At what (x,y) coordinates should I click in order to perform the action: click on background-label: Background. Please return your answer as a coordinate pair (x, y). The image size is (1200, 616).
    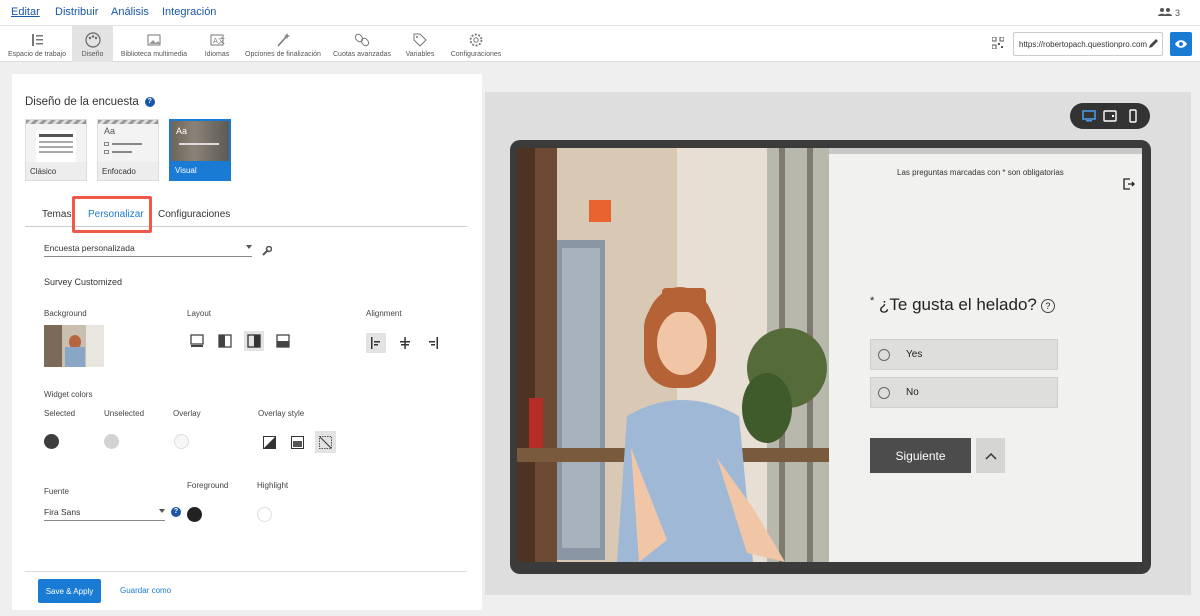
    Looking at the image, I should click on (65, 313).